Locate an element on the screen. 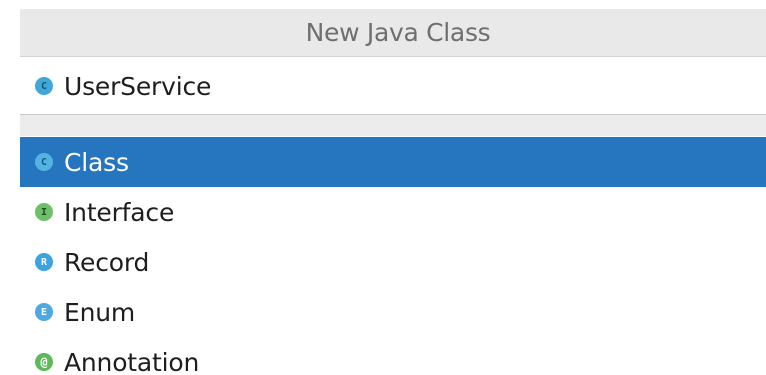 This screenshot has height=375, width=766. enum-icon: E is located at coordinates (44, 312).